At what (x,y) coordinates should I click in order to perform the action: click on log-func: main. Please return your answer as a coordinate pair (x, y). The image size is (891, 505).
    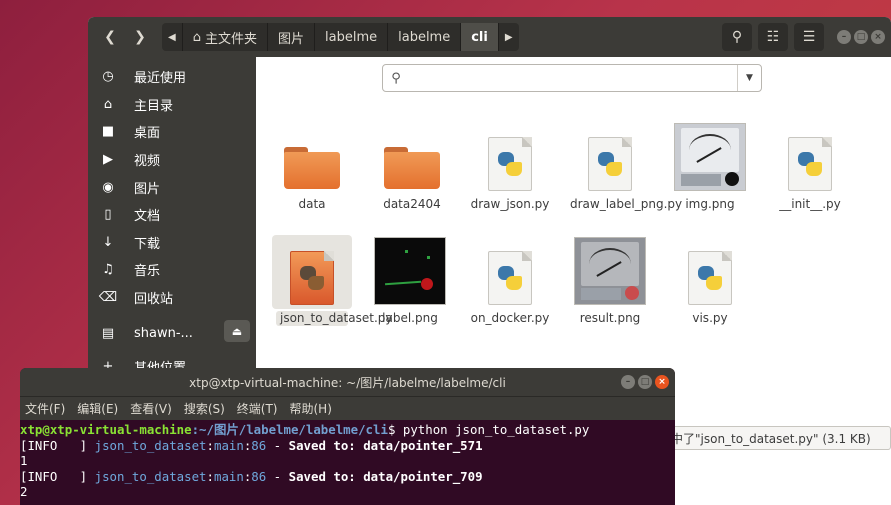
    Looking at the image, I should click on (228, 445).